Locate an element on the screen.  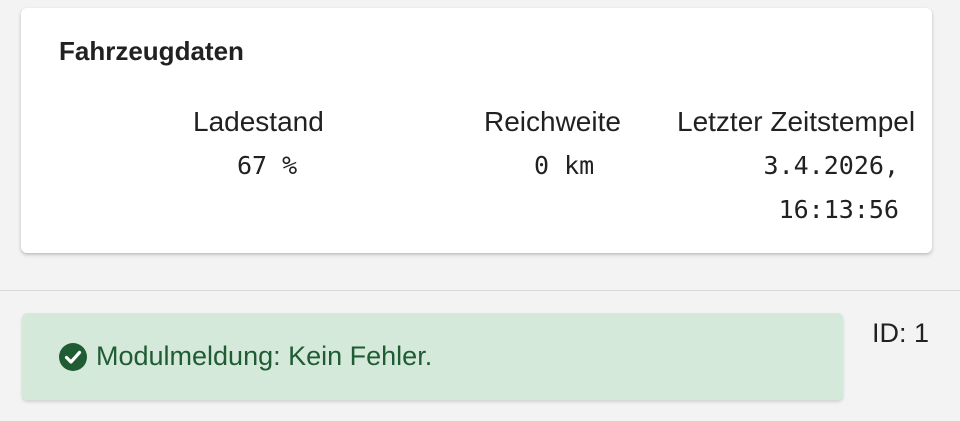
range-label: Reichweite is located at coordinates (552, 121).